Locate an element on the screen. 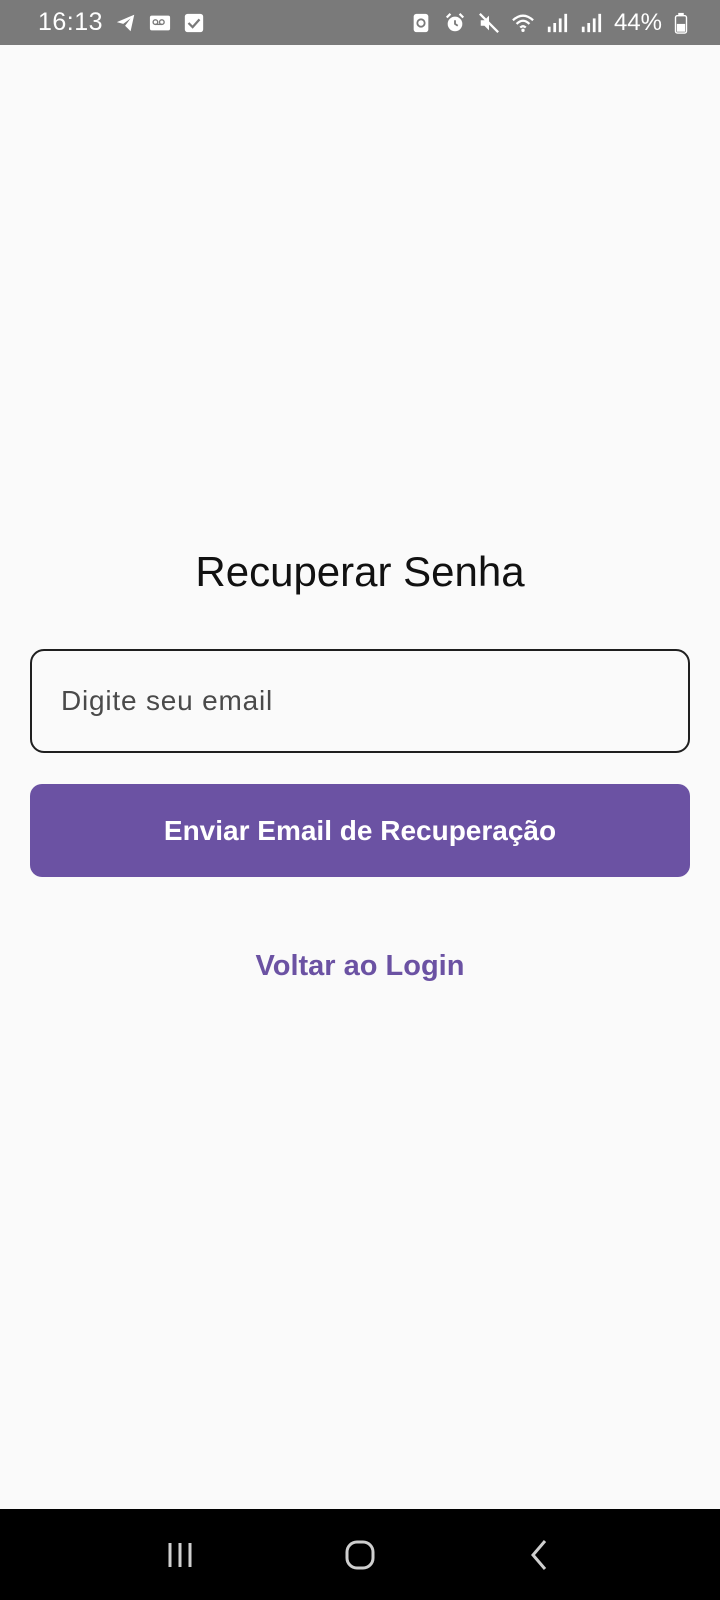 The width and height of the screenshot is (720, 1600). recents-icon is located at coordinates (180, 1554).